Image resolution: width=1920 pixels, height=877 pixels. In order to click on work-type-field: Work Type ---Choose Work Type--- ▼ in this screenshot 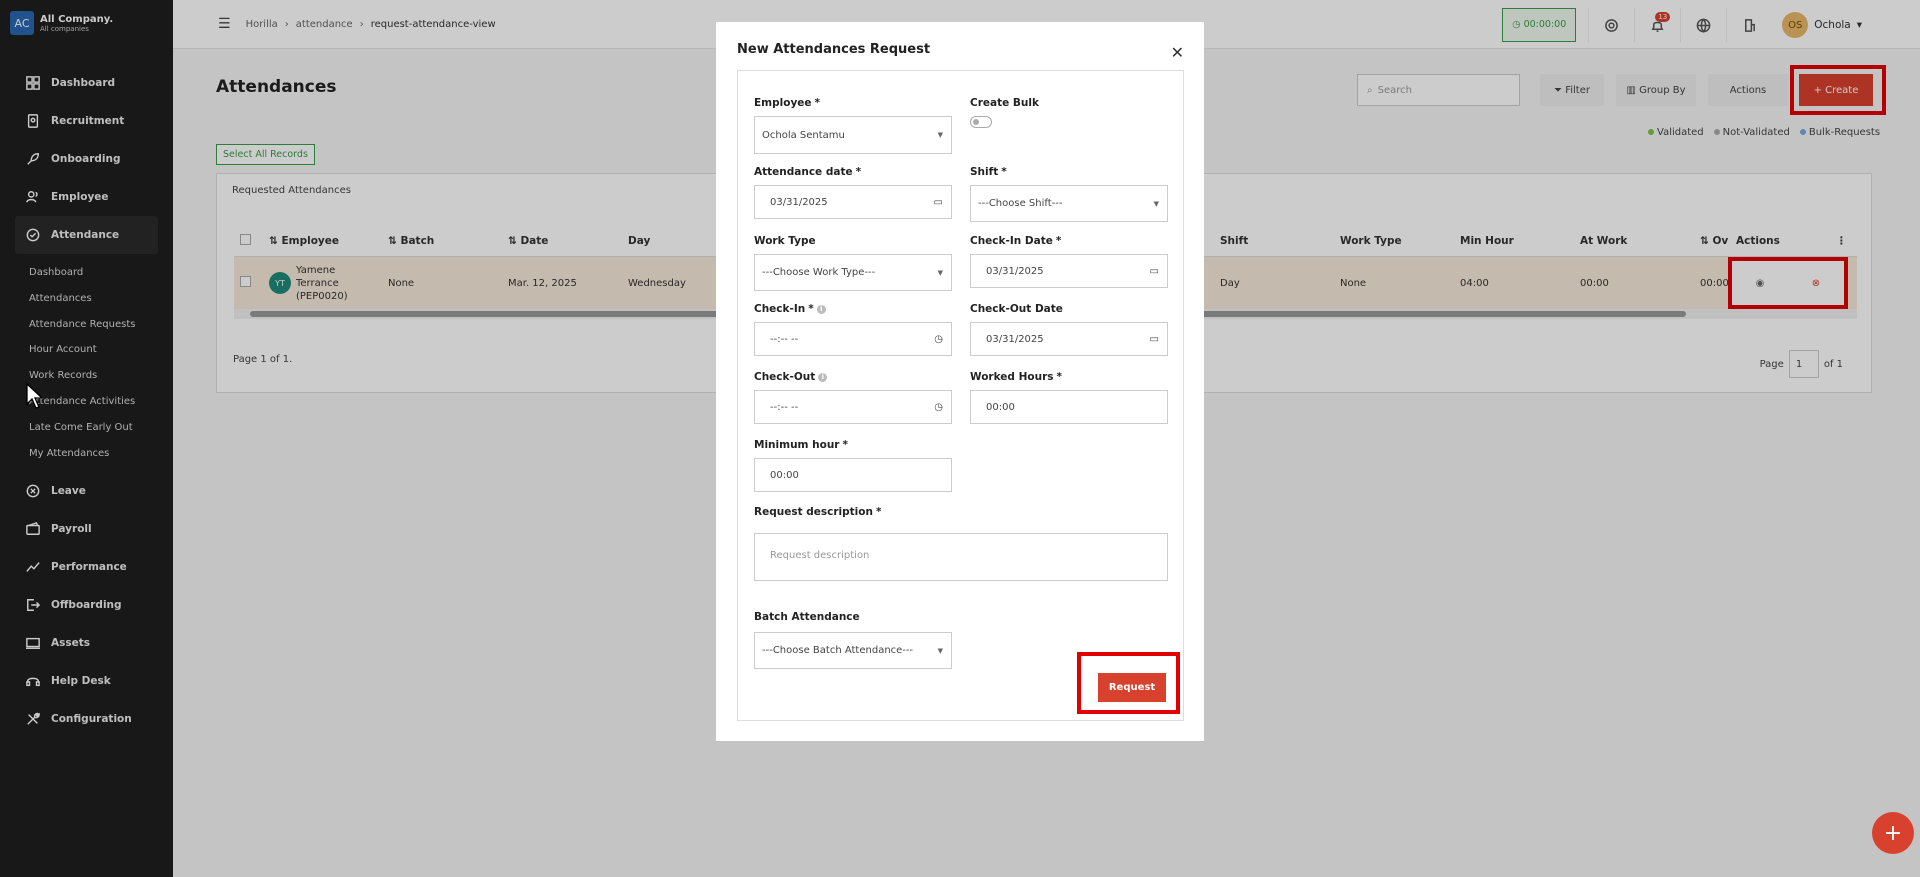, I will do `click(853, 262)`.